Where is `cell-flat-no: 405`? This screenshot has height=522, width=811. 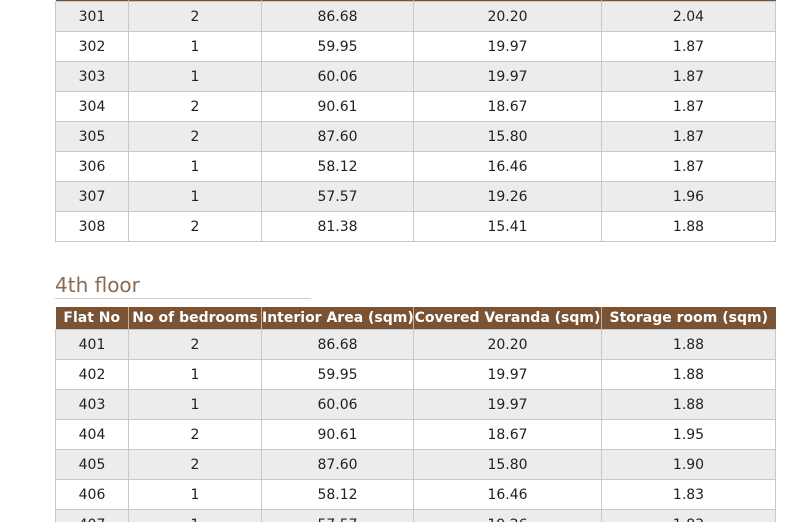
cell-flat-no: 405 is located at coordinates (92, 464).